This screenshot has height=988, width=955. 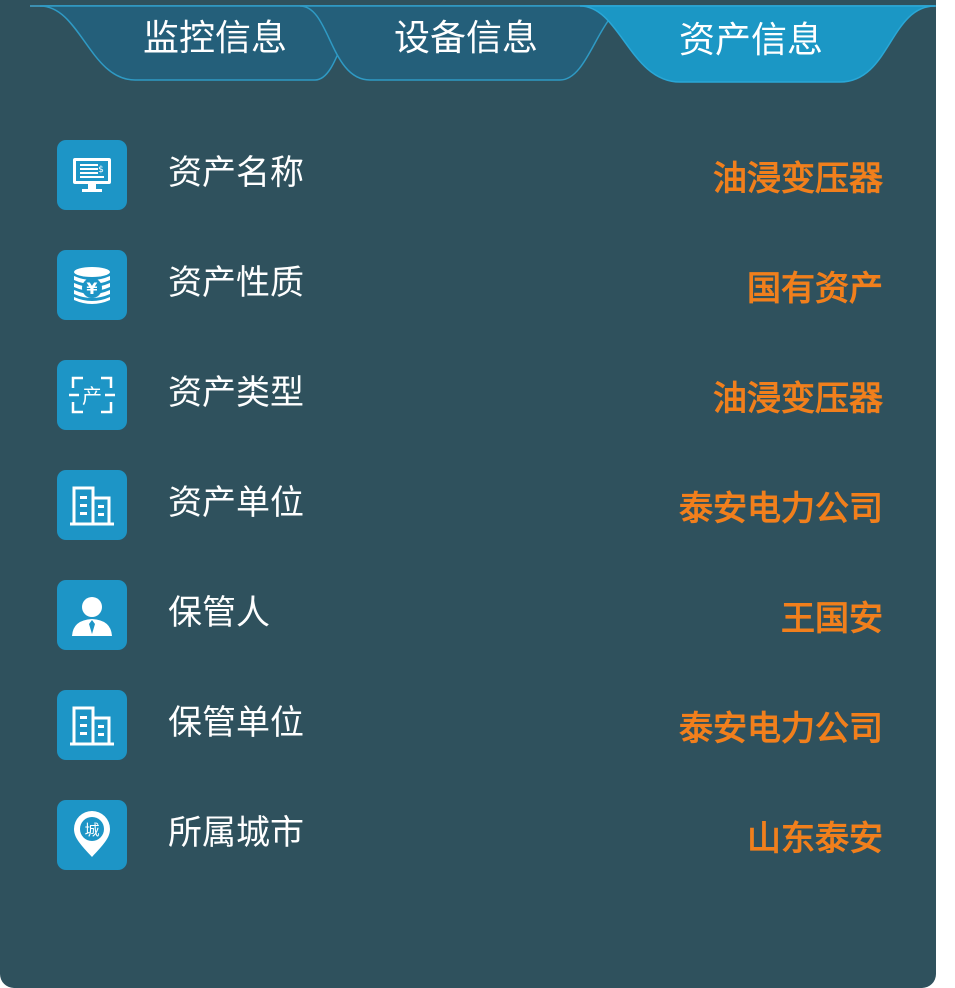 What do you see at coordinates (751, 41) in the screenshot?
I see `tab-asset-info: 资产信息` at bounding box center [751, 41].